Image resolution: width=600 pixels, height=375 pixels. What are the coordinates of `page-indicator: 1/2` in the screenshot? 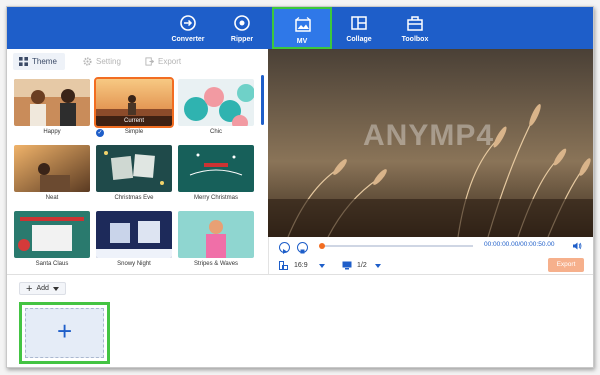 It's located at (362, 265).